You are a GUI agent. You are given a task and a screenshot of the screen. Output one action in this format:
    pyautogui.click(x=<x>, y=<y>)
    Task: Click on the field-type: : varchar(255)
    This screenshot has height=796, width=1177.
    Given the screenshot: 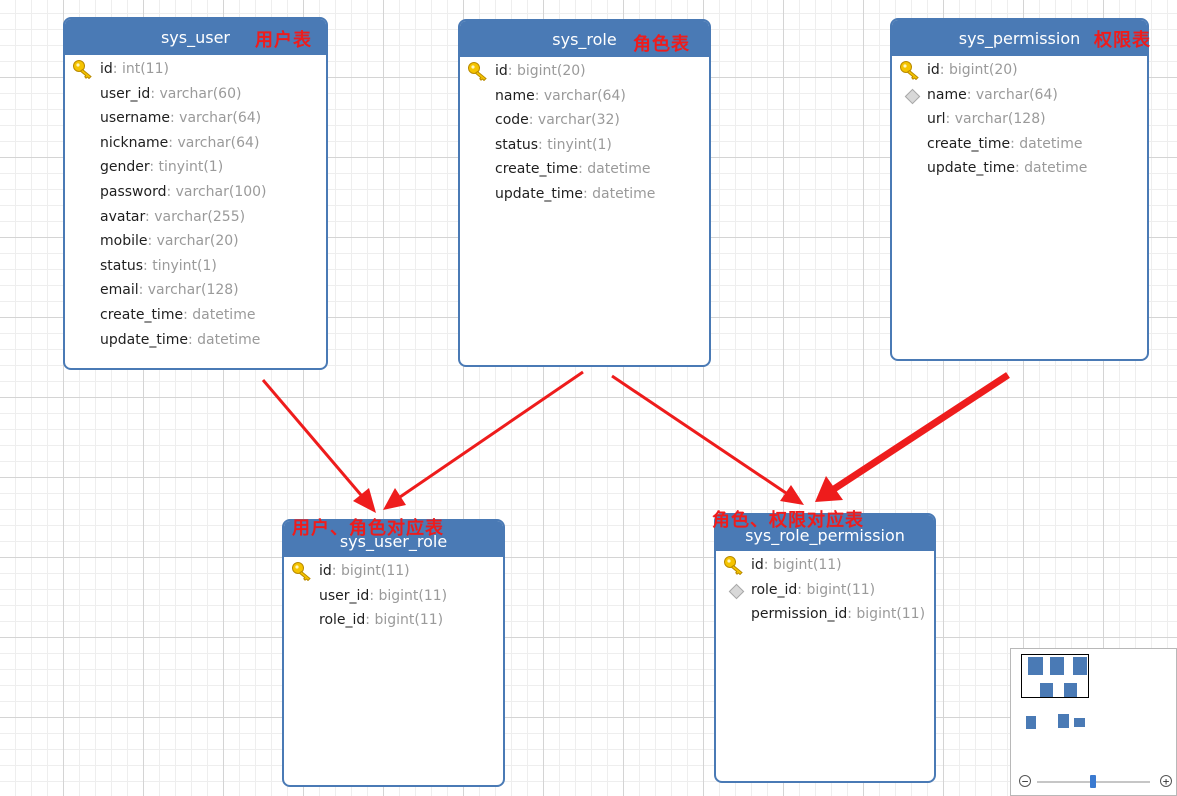 What is the action you would take?
    pyautogui.click(x=195, y=216)
    